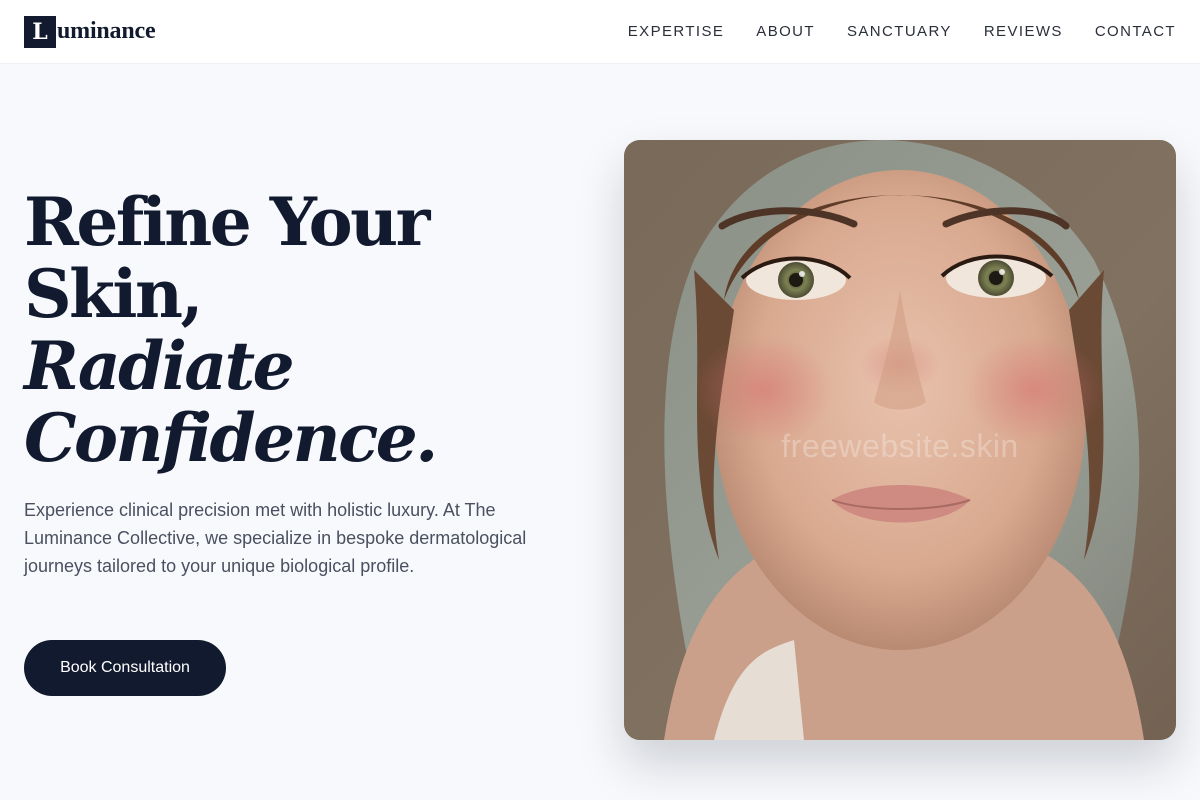 The height and width of the screenshot is (800, 1200). Describe the element at coordinates (113, 294) in the screenshot. I see `headline-line-2: Skin,` at that location.